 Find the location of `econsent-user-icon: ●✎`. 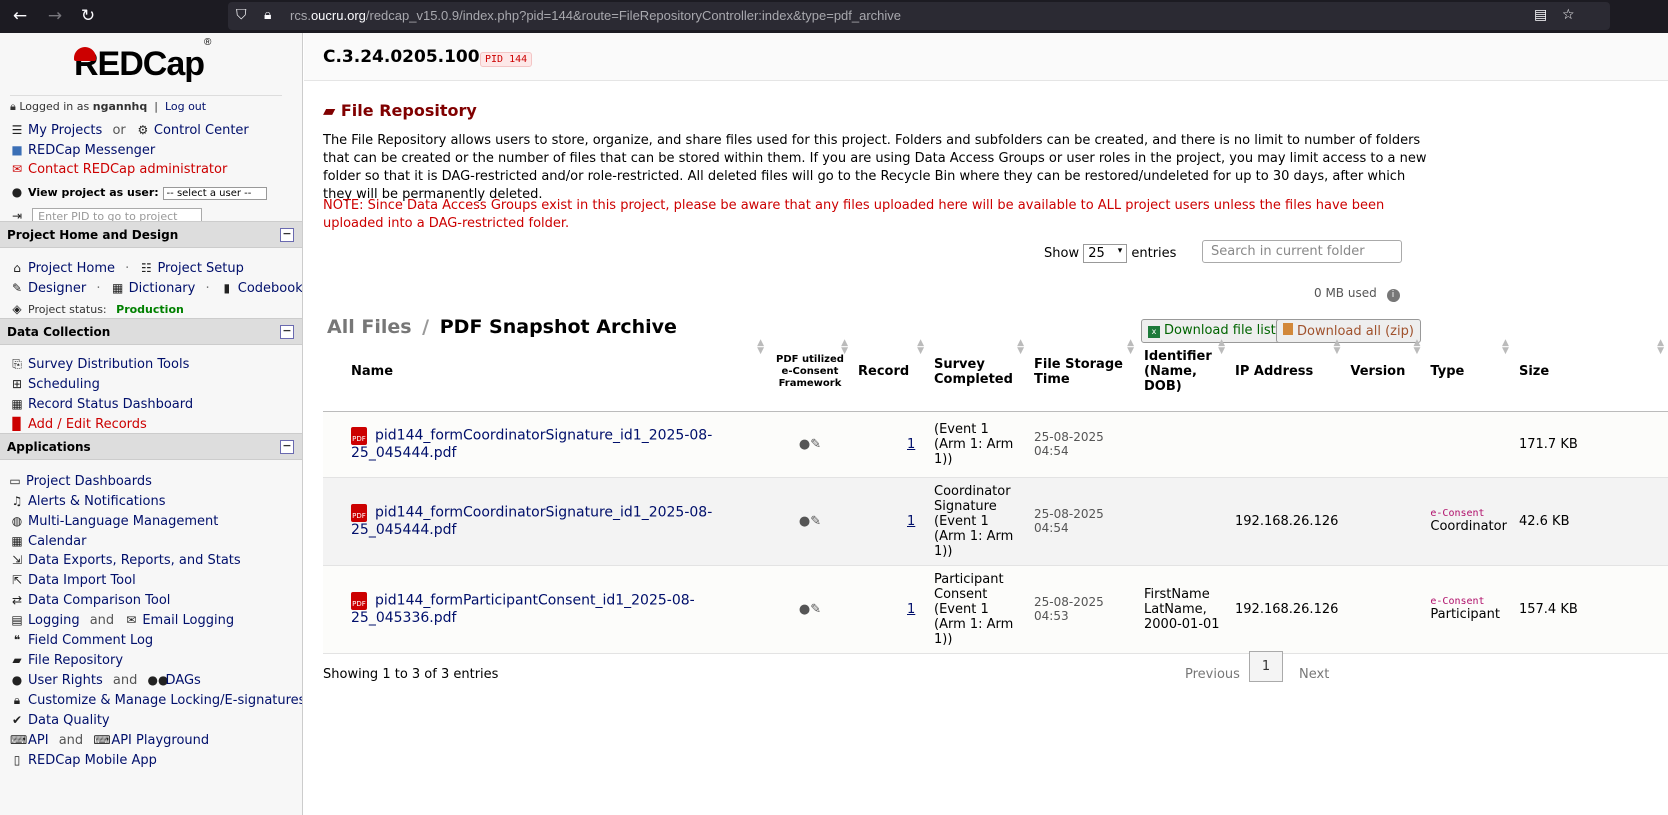

econsent-user-icon: ●✎ is located at coordinates (810, 609).